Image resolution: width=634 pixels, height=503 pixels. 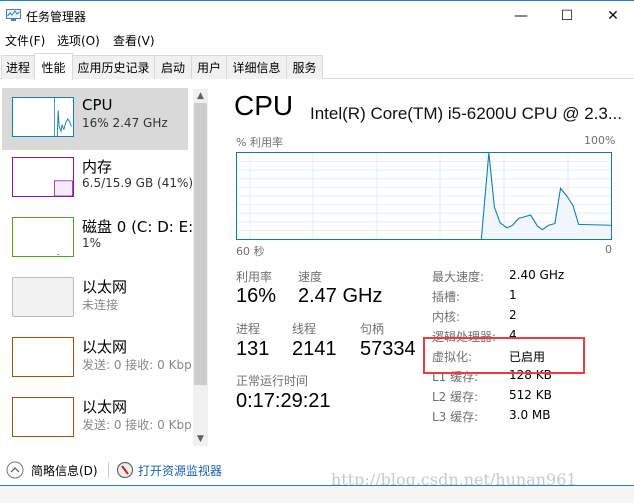 I want to click on resource-monitor-icon, so click(x=125, y=470).